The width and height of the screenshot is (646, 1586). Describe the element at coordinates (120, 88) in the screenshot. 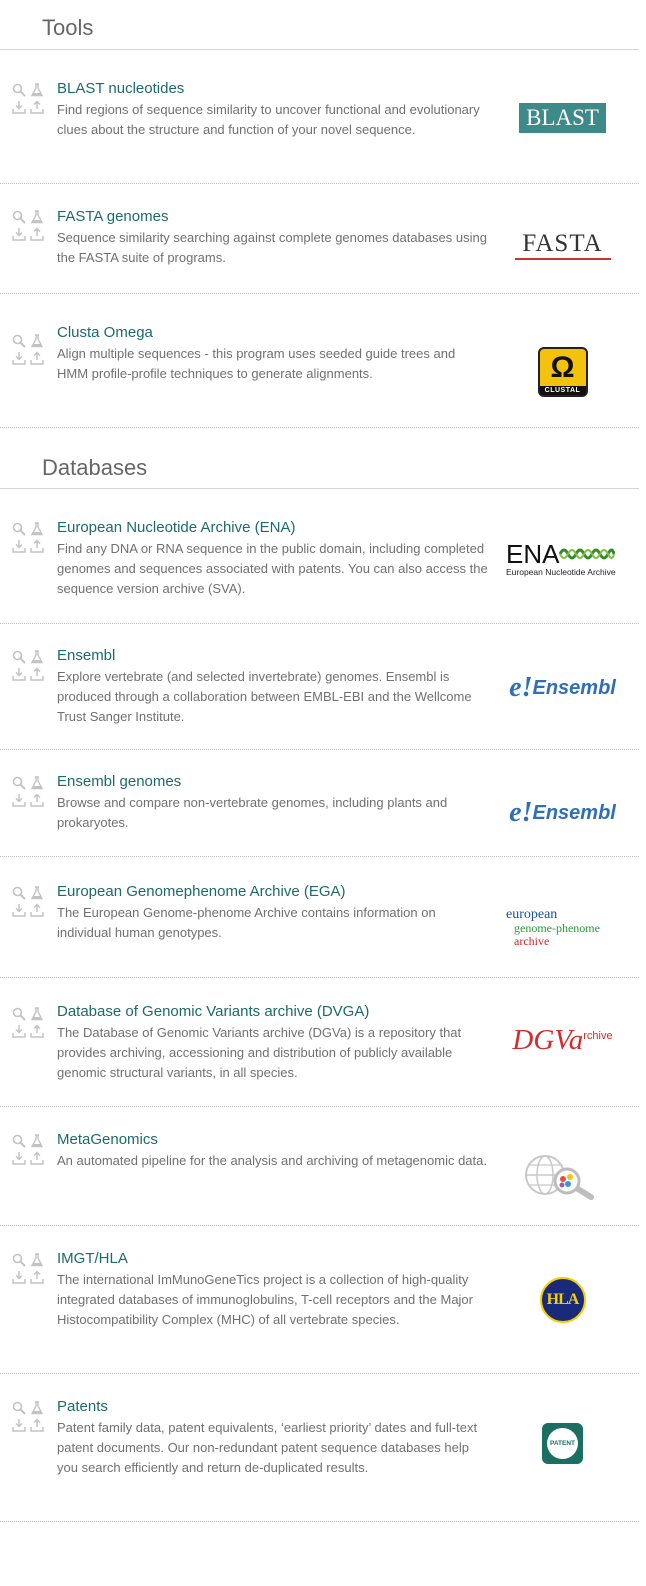

I see `tool-title-blast: BLAST nucleotides` at that location.